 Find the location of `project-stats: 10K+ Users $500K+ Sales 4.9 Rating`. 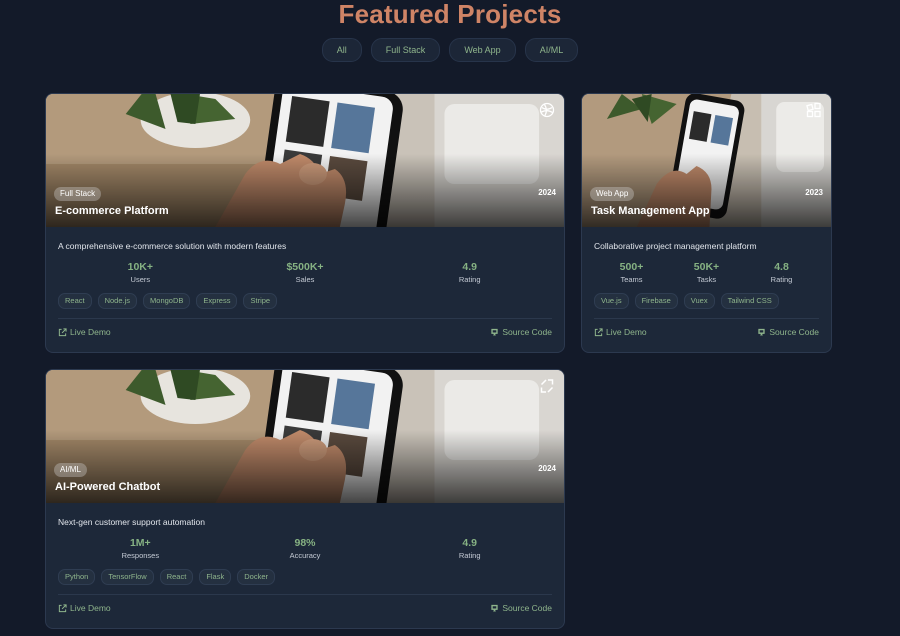

project-stats: 10K+ Users $500K+ Sales 4.9 Rating is located at coordinates (305, 273).